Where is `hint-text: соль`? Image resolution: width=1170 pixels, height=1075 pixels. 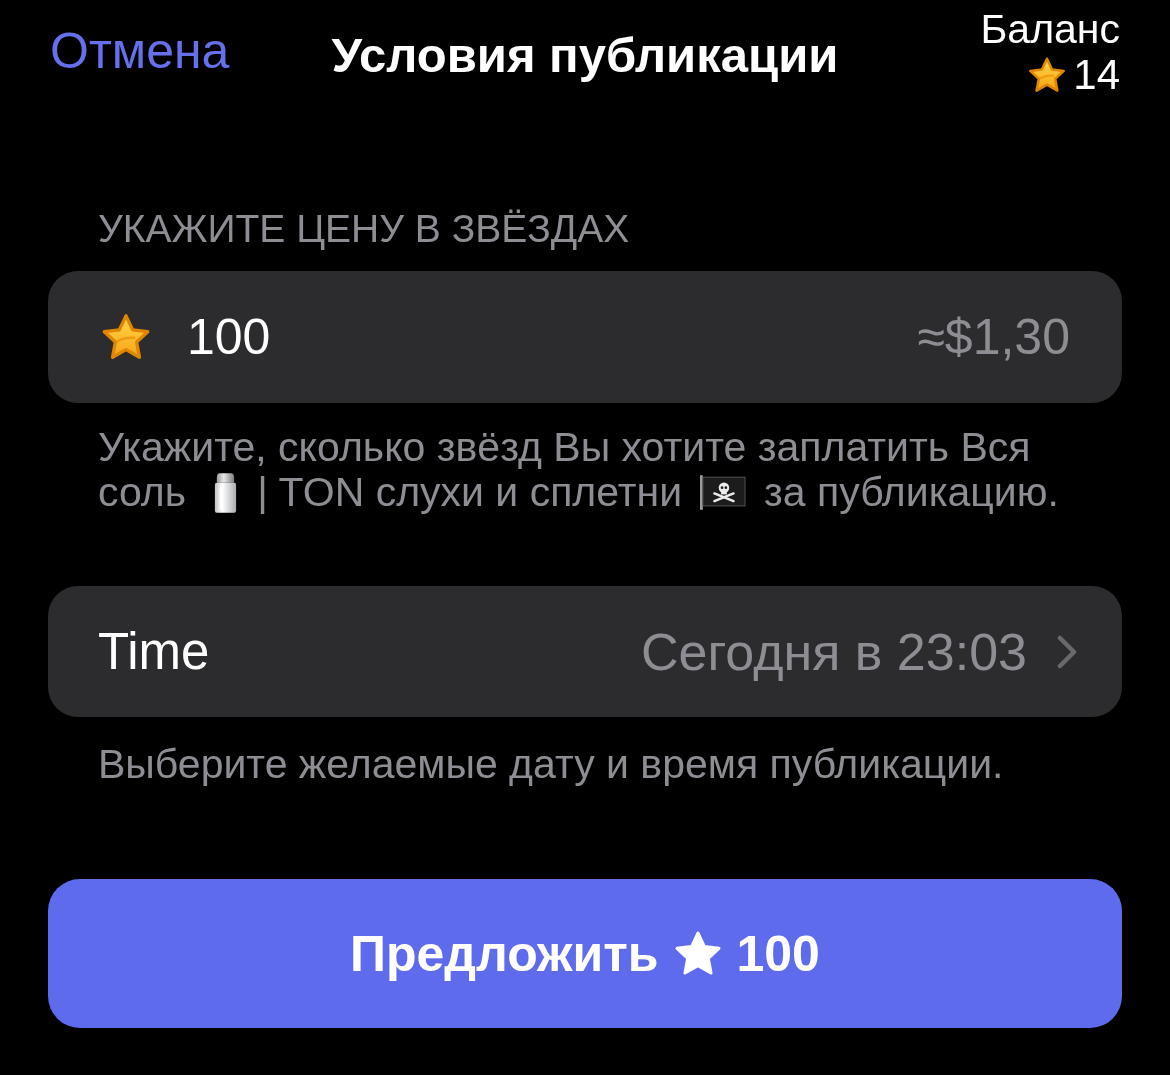
hint-text: соль is located at coordinates (142, 492).